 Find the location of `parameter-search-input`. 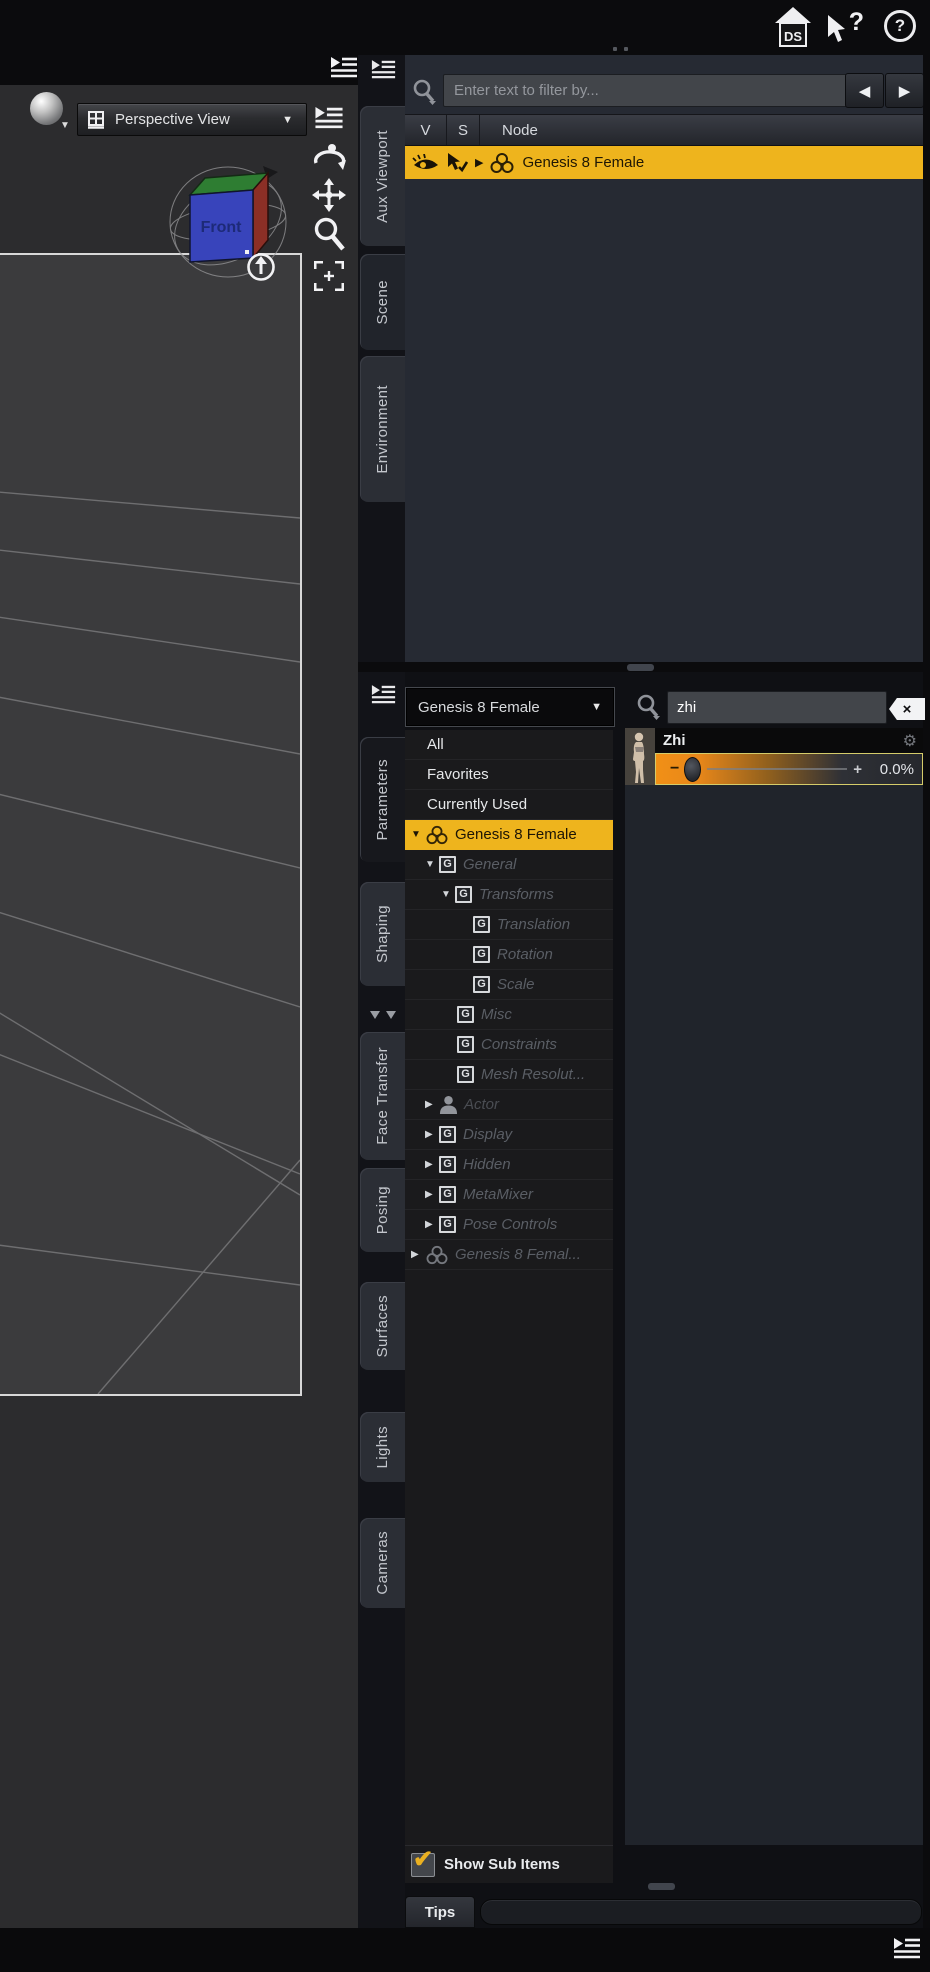

parameter-search-input is located at coordinates (777, 707).